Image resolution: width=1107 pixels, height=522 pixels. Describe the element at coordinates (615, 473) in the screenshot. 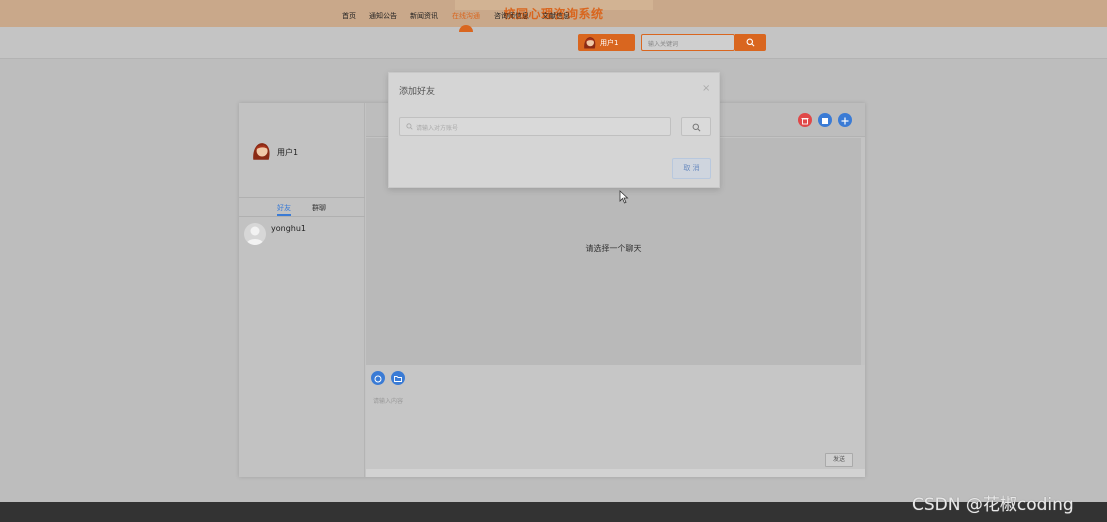

I see `bottom-strip` at that location.